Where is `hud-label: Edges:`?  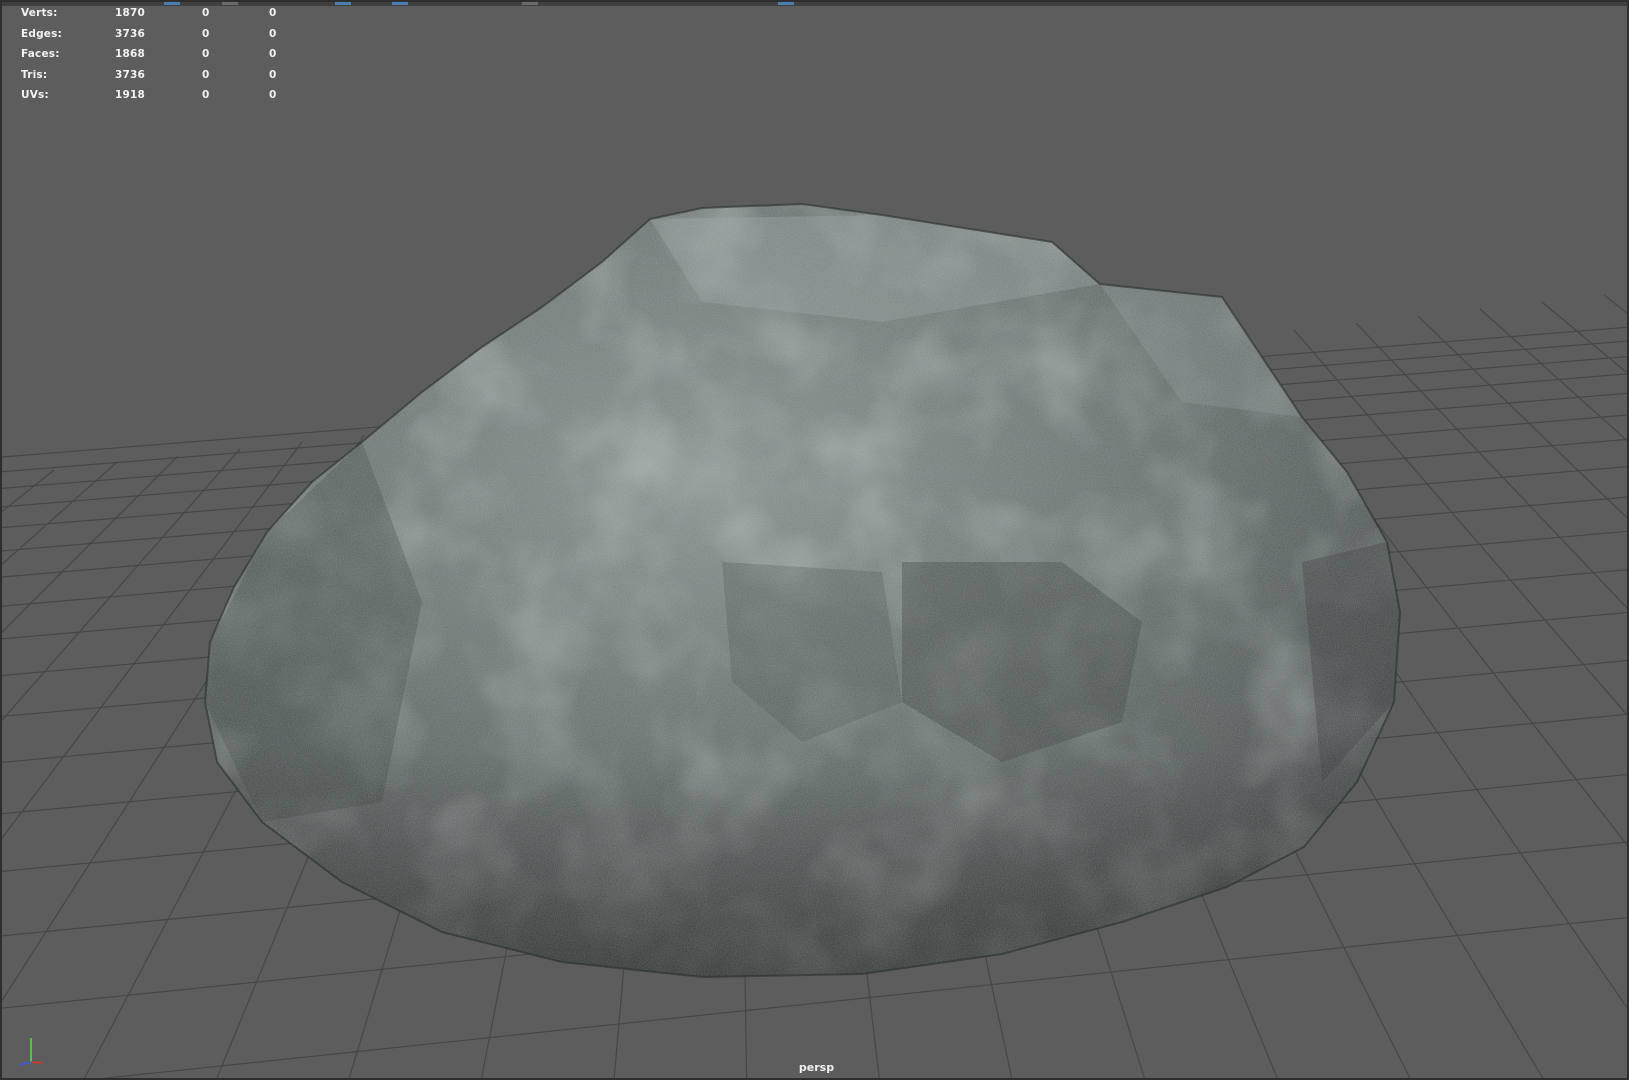 hud-label: Edges: is located at coordinates (41, 33).